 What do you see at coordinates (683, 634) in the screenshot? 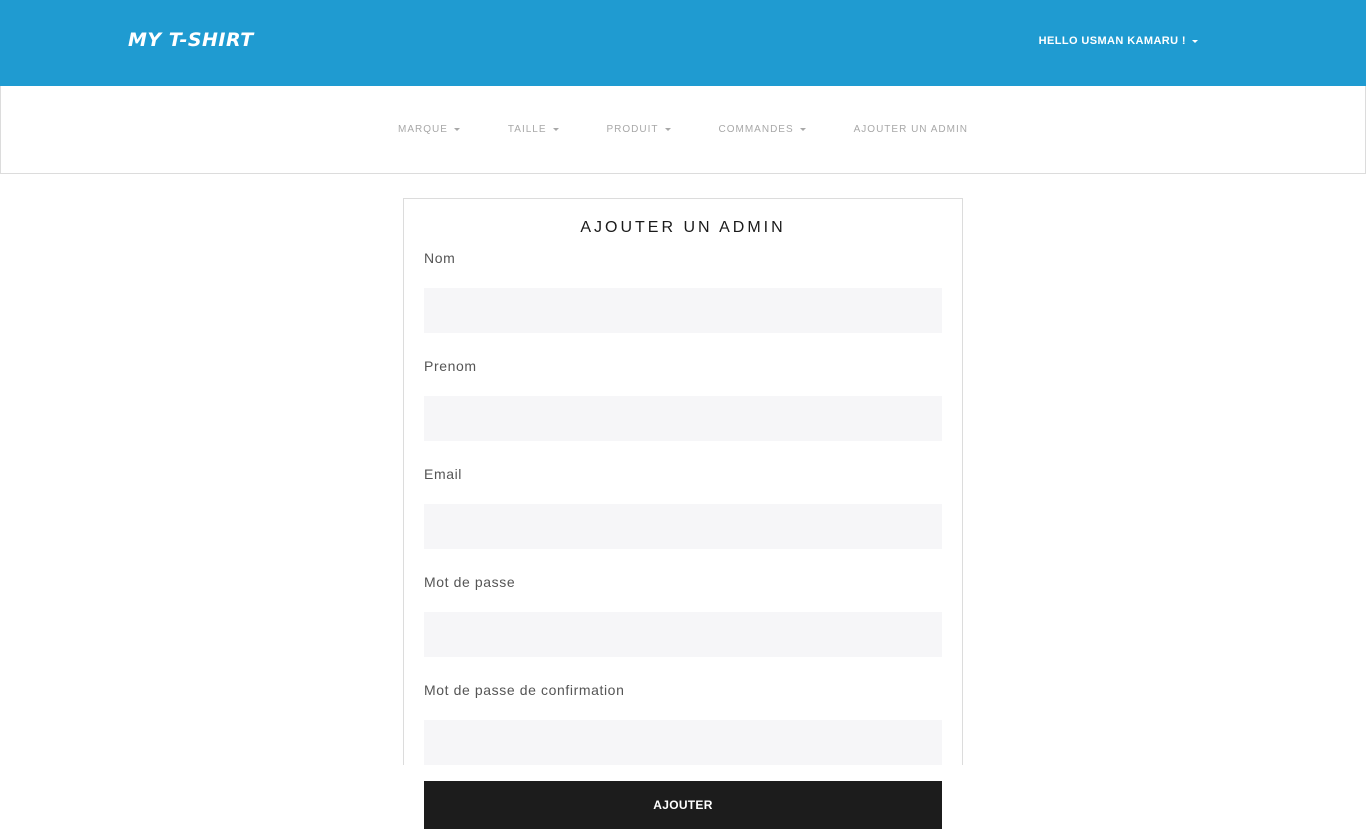
I see `password-input` at bounding box center [683, 634].